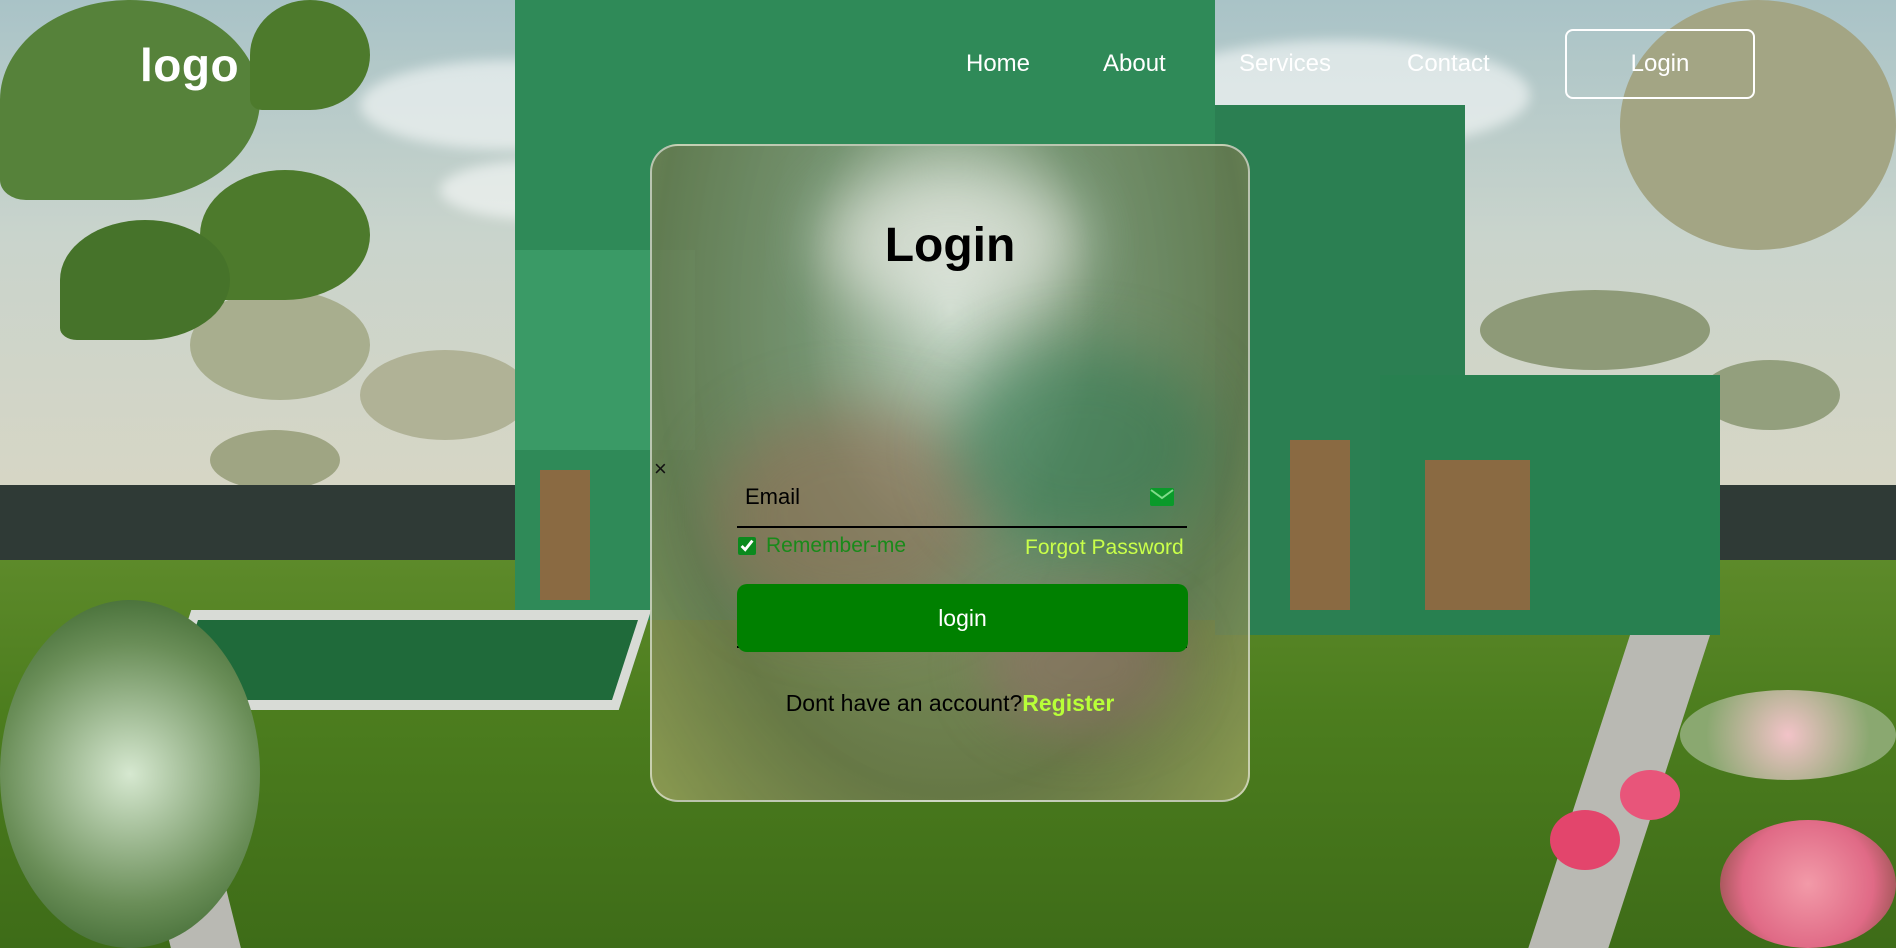 The image size is (1896, 948). Describe the element at coordinates (1448, 64) in the screenshot. I see `nav-link-contact: Contact` at that location.